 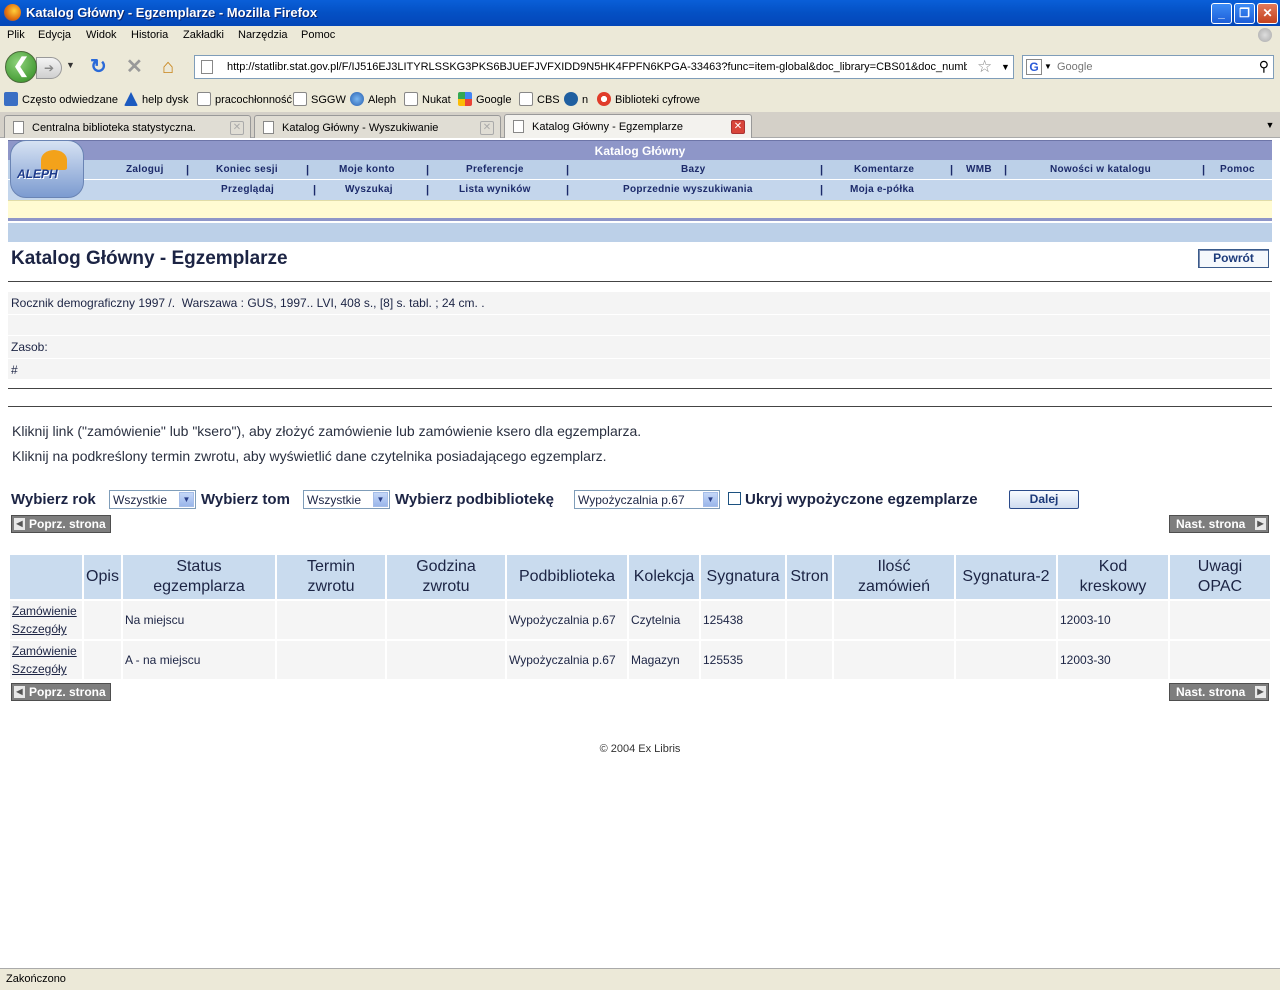 What do you see at coordinates (664, 620) in the screenshot?
I see `collection-cell: Czytelnia` at bounding box center [664, 620].